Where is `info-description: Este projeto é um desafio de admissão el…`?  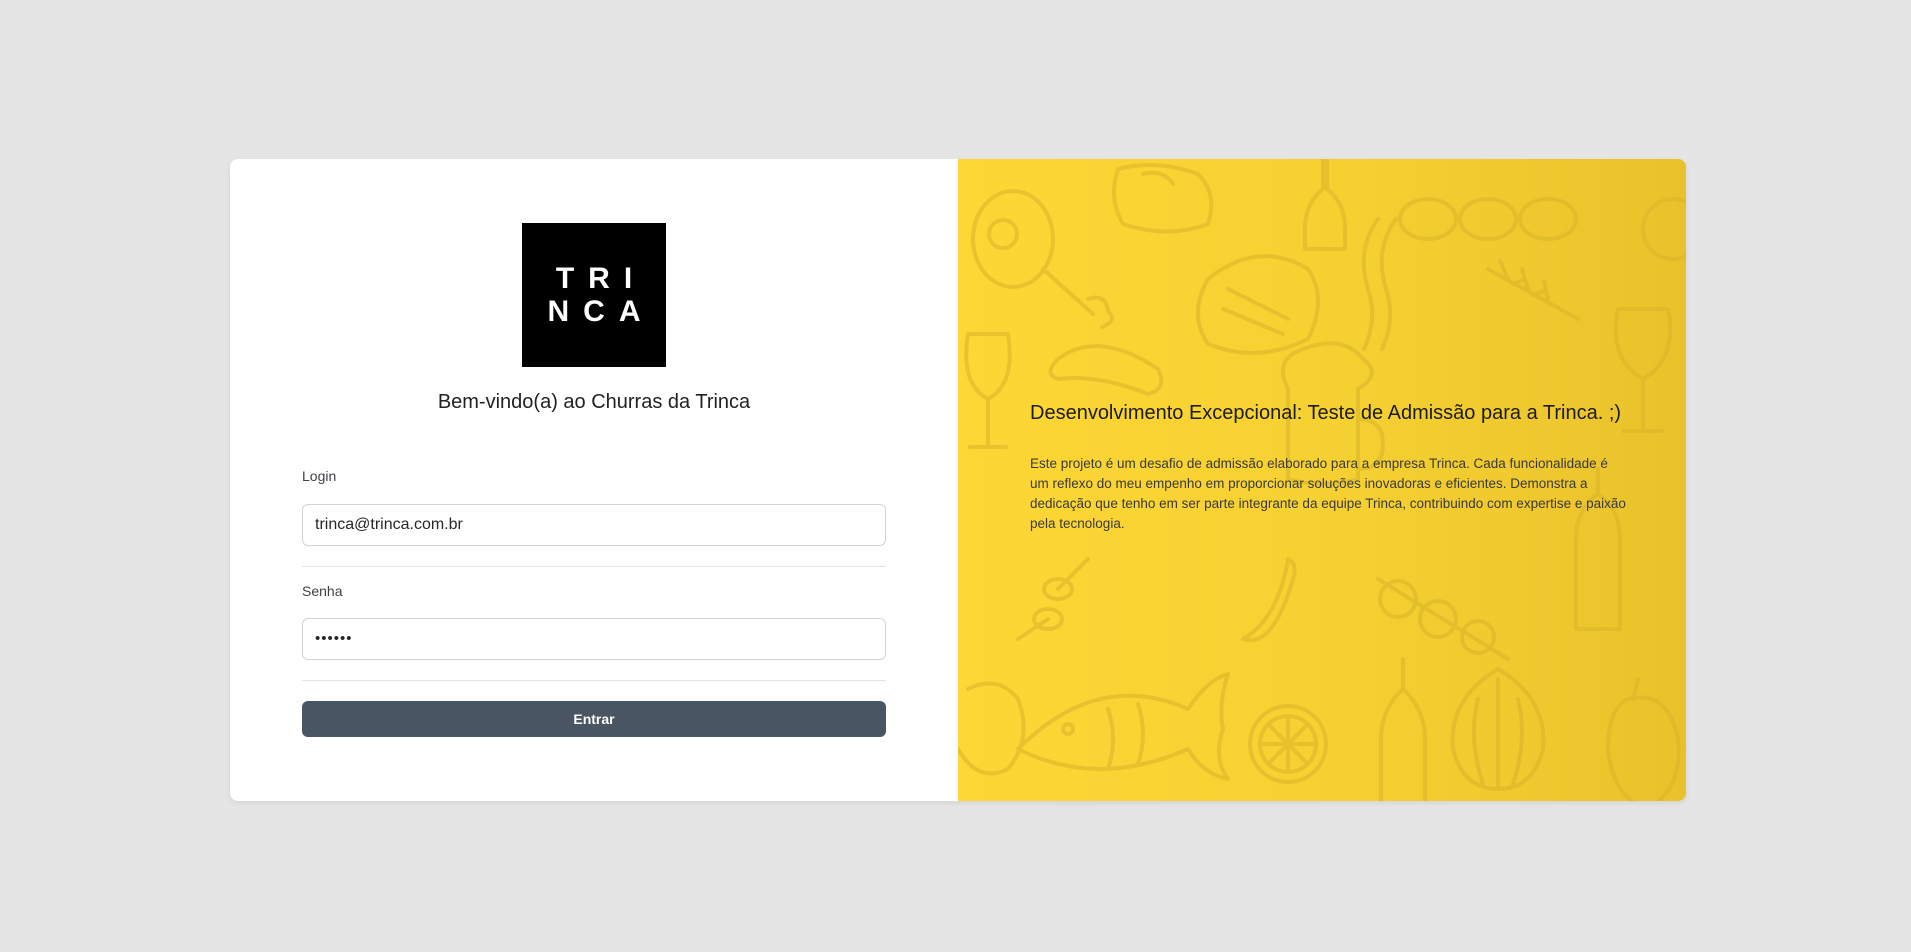
info-description: Este projeto é um desafio de admissão el… is located at coordinates (1328, 493).